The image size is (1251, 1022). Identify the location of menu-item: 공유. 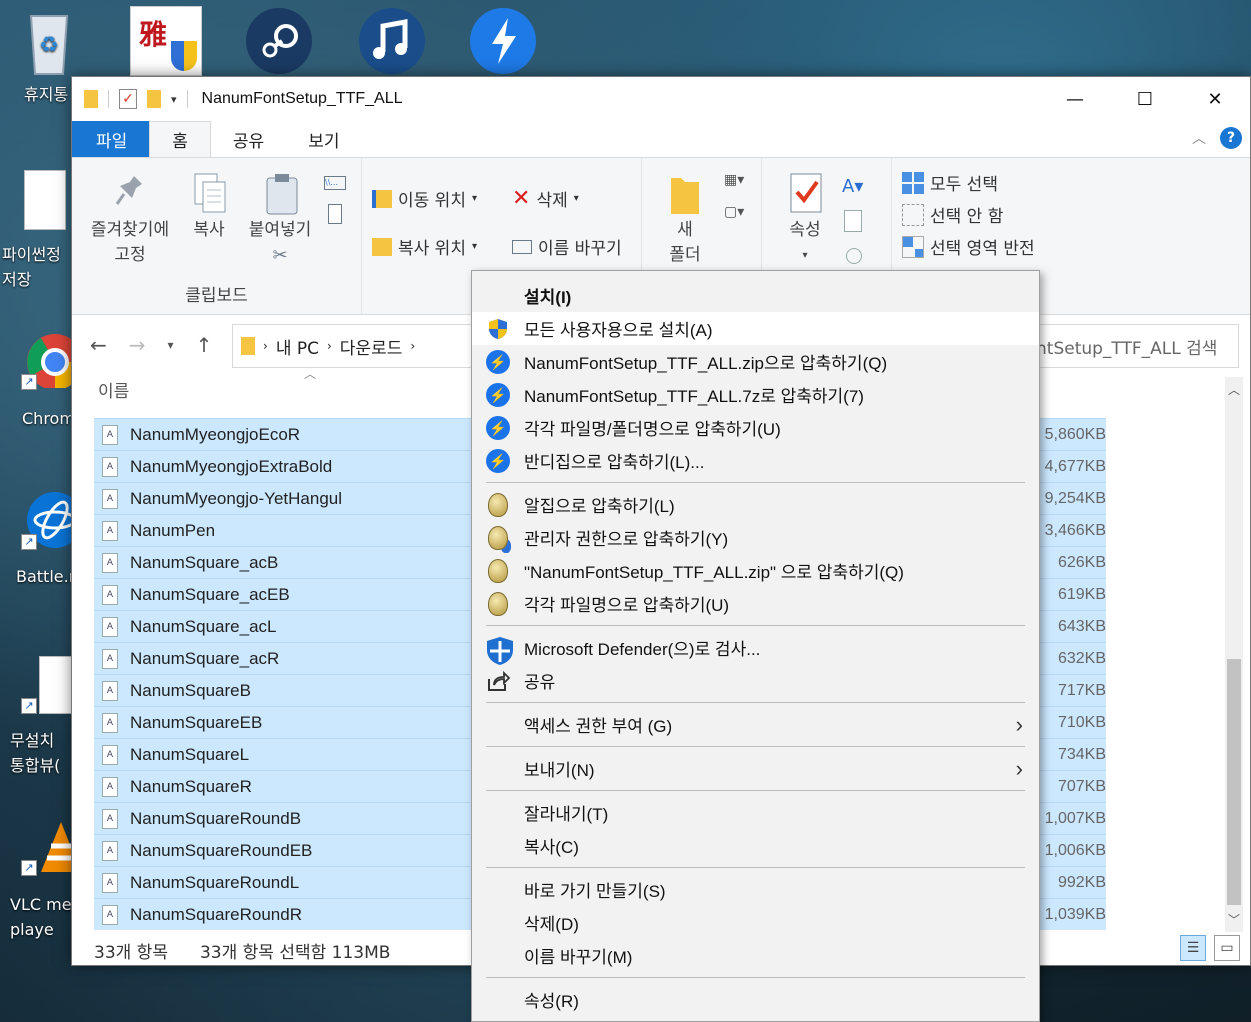
(755, 680).